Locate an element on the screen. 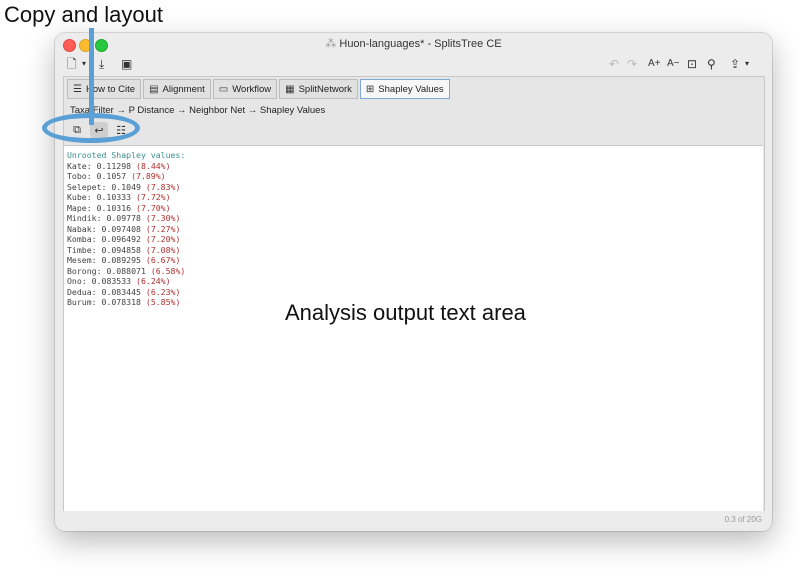 The height and width of the screenshot is (586, 800). shapley-percent: (7.20%) is located at coordinates (163, 239).